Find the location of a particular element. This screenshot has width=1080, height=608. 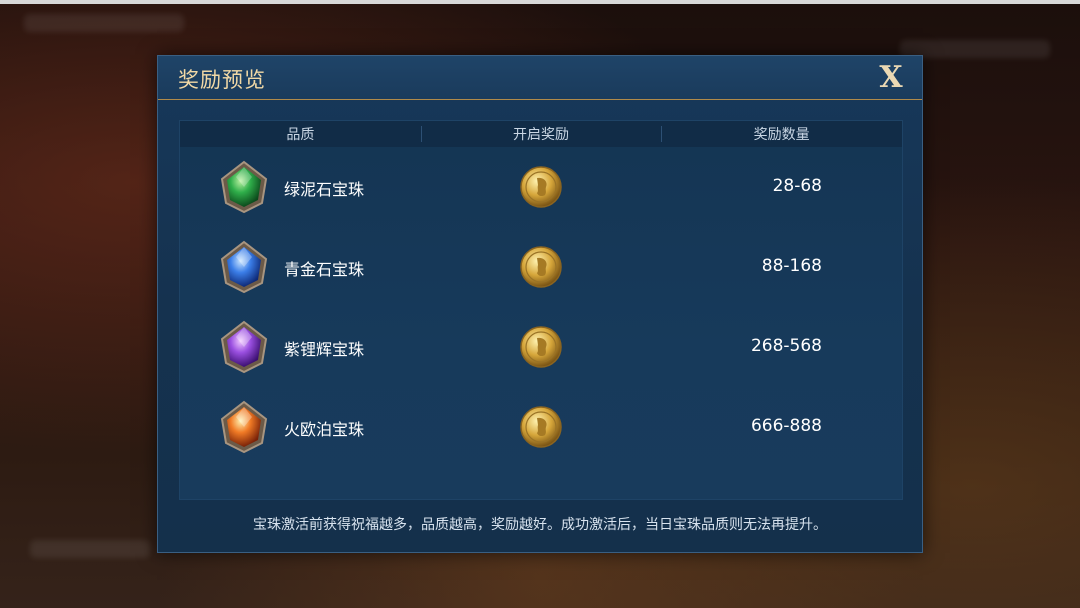

table-row: 绿泥石宝珠 28-68 is located at coordinates (541, 187).